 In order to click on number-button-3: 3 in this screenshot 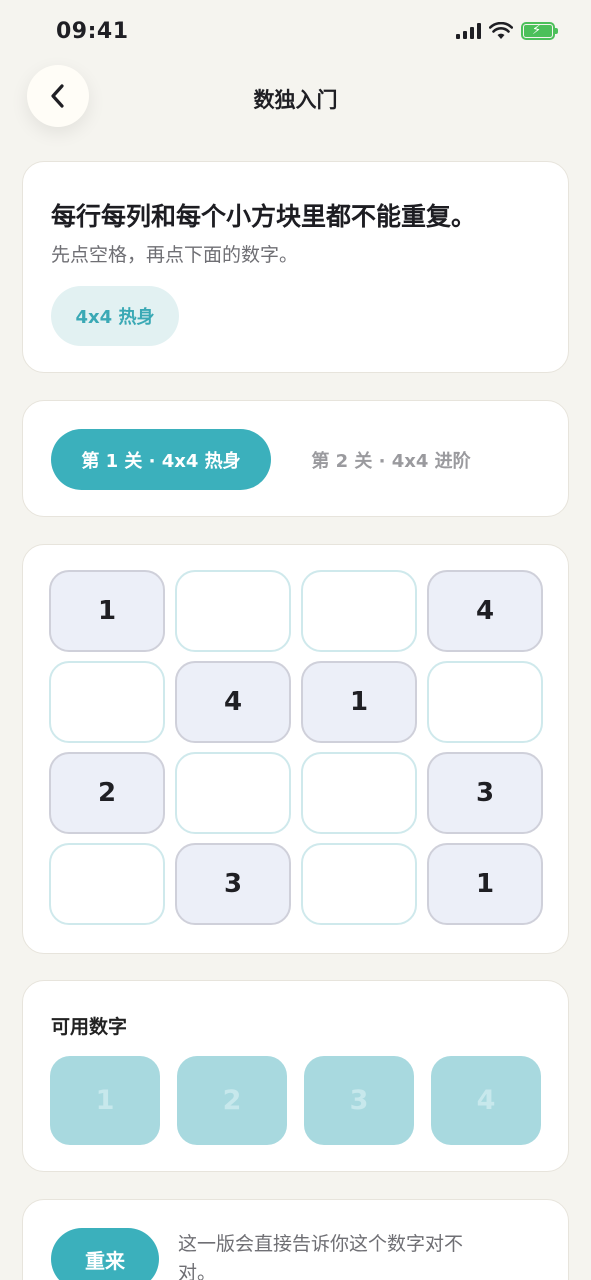, I will do `click(359, 1100)`.